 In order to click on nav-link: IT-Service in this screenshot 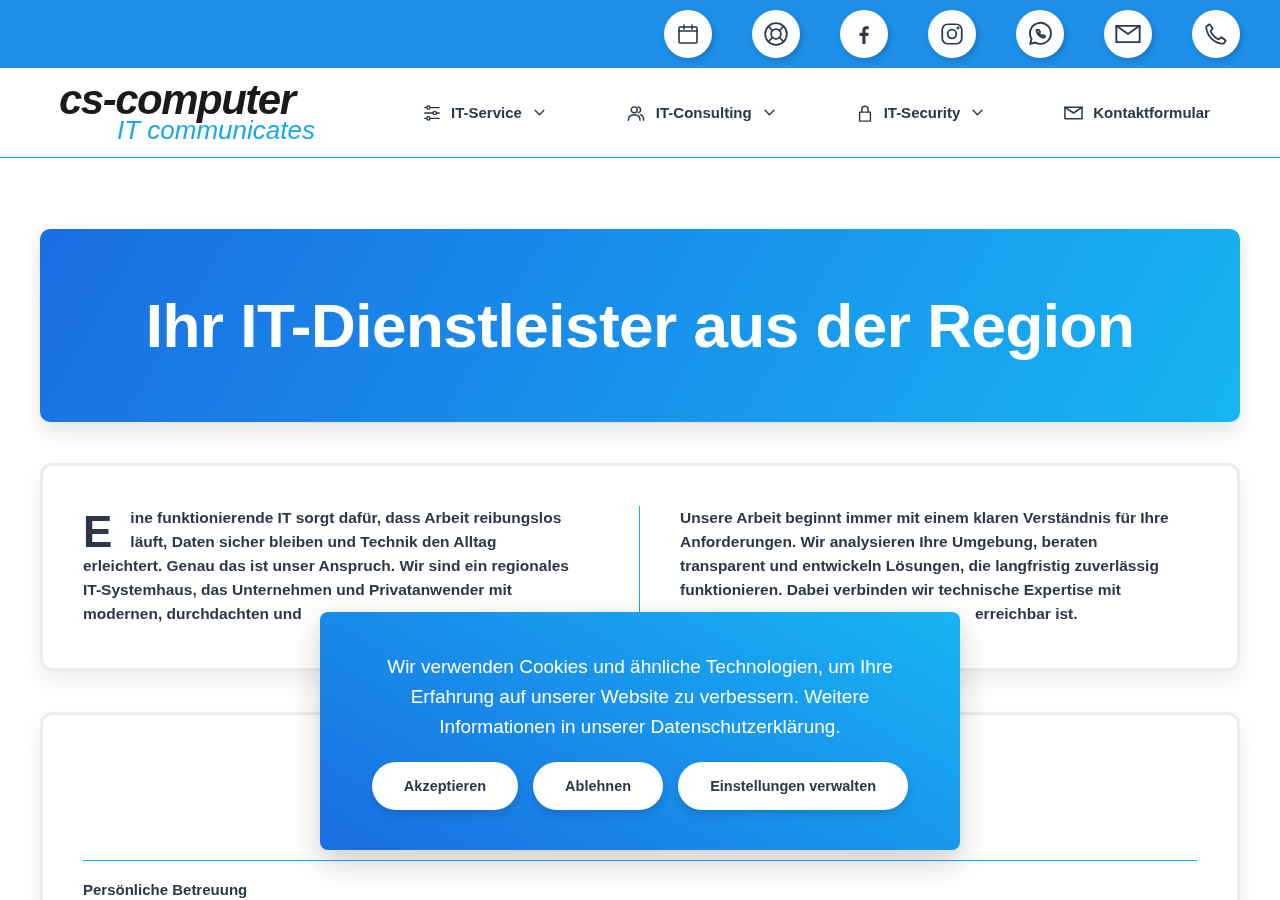, I will do `click(484, 112)`.